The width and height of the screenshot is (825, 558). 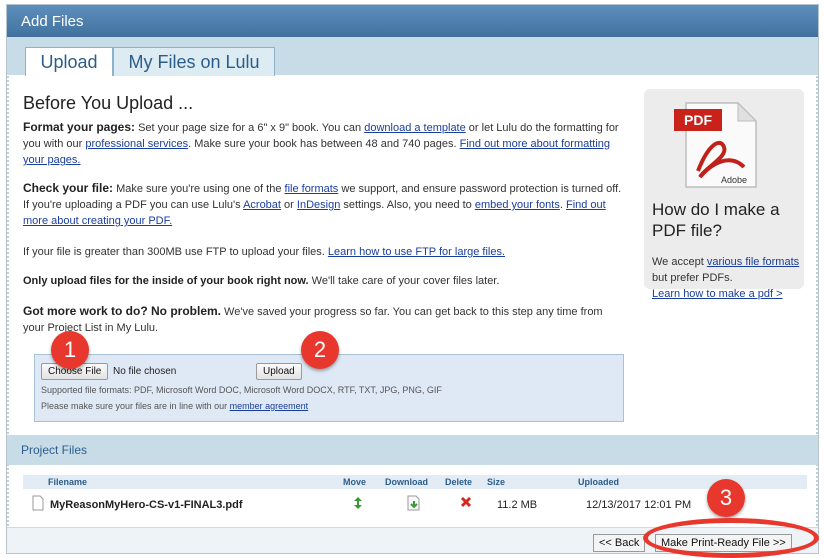 I want to click on acrobat-link: Acrobat, so click(x=262, y=205).